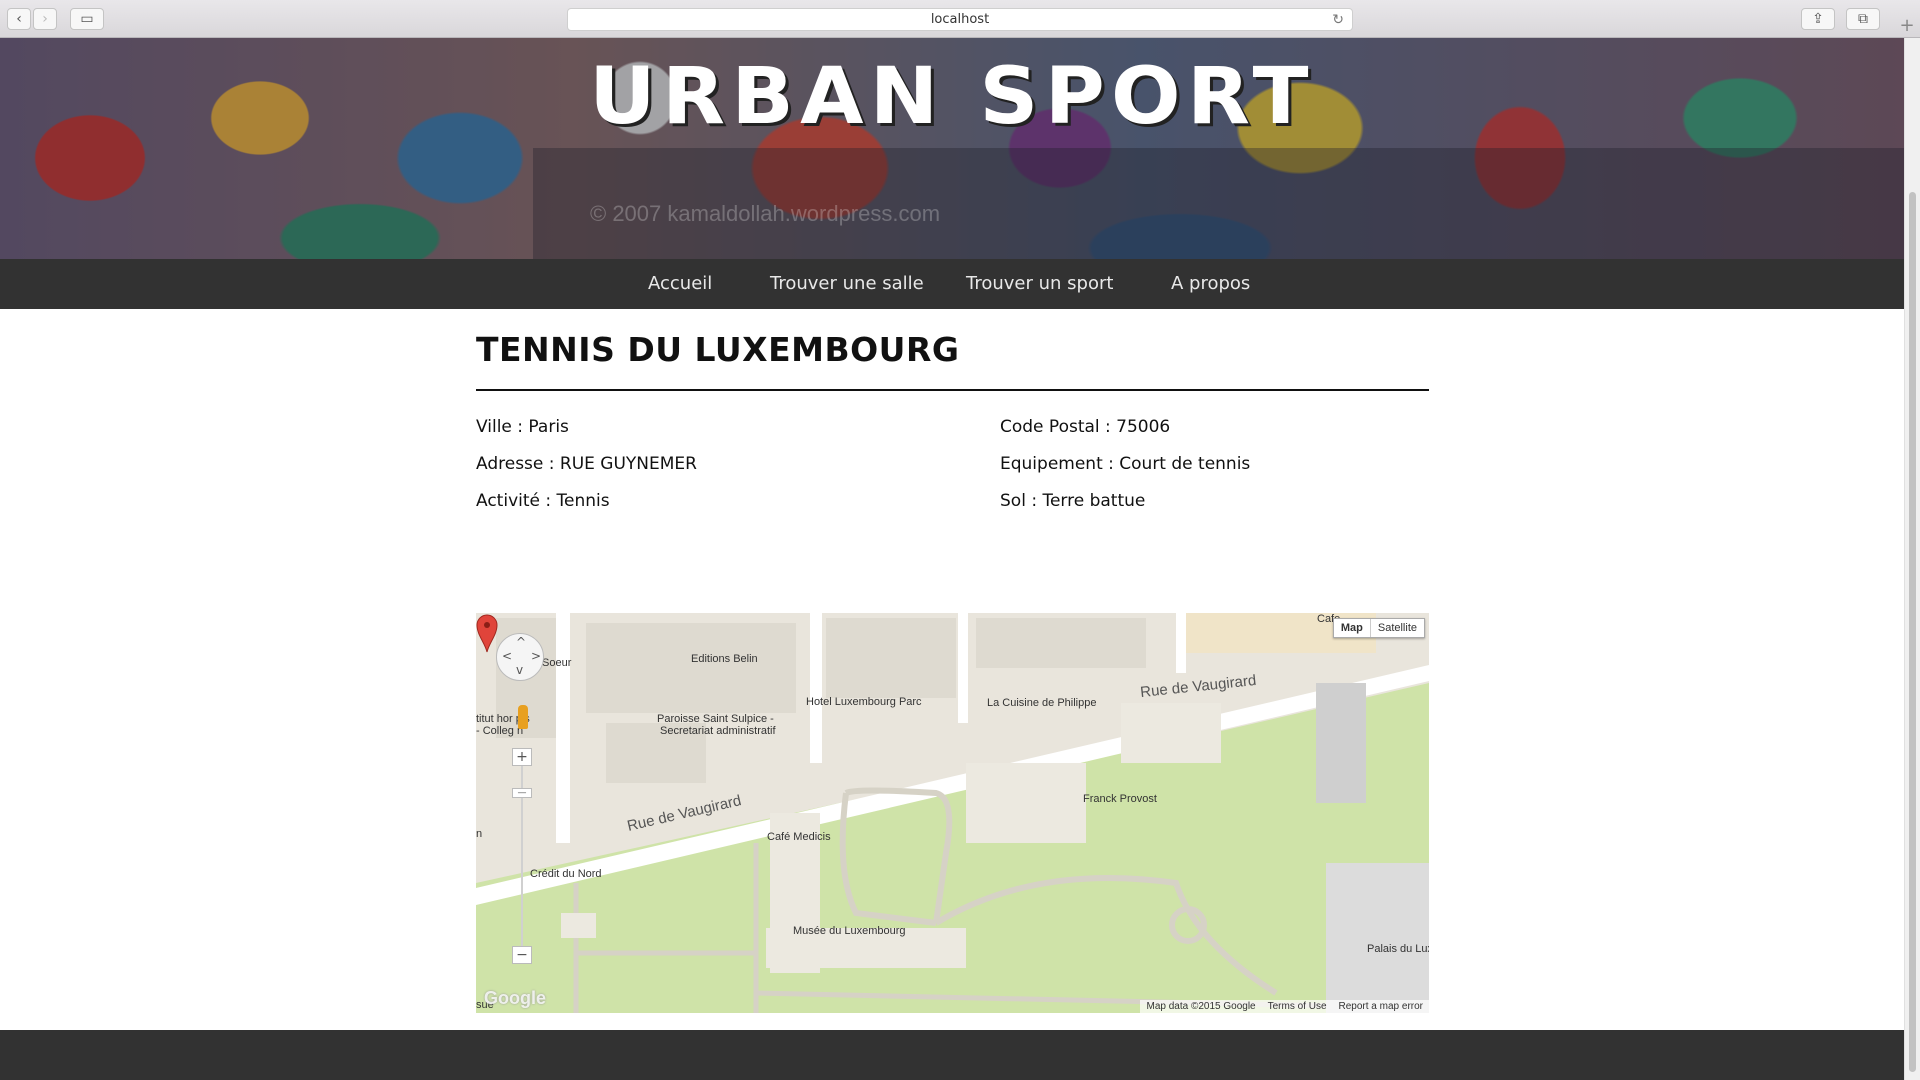 Image resolution: width=1920 pixels, height=1080 pixels. What do you see at coordinates (1912, 632) in the screenshot?
I see `scrollbar-thumb` at bounding box center [1912, 632].